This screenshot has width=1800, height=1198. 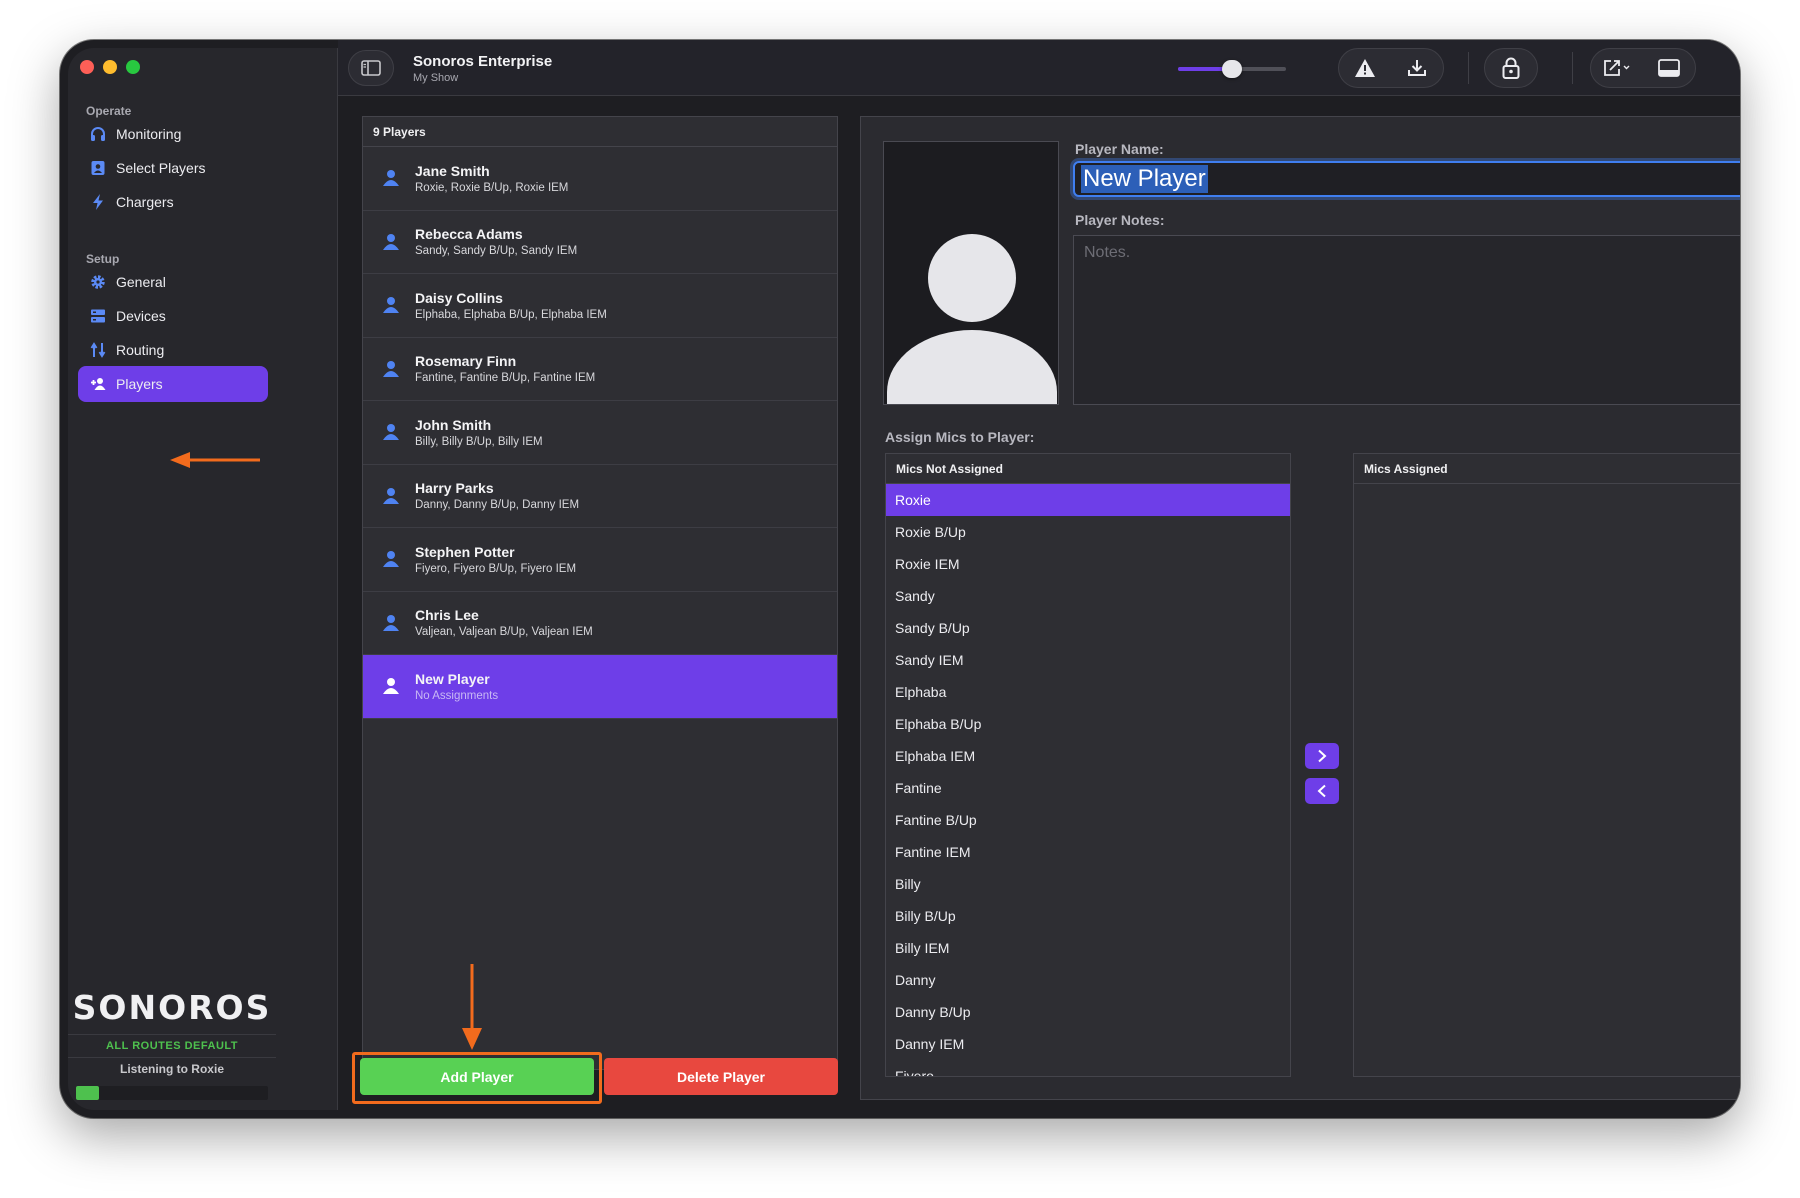 What do you see at coordinates (133, 67) in the screenshot?
I see `zoom-window-button` at bounding box center [133, 67].